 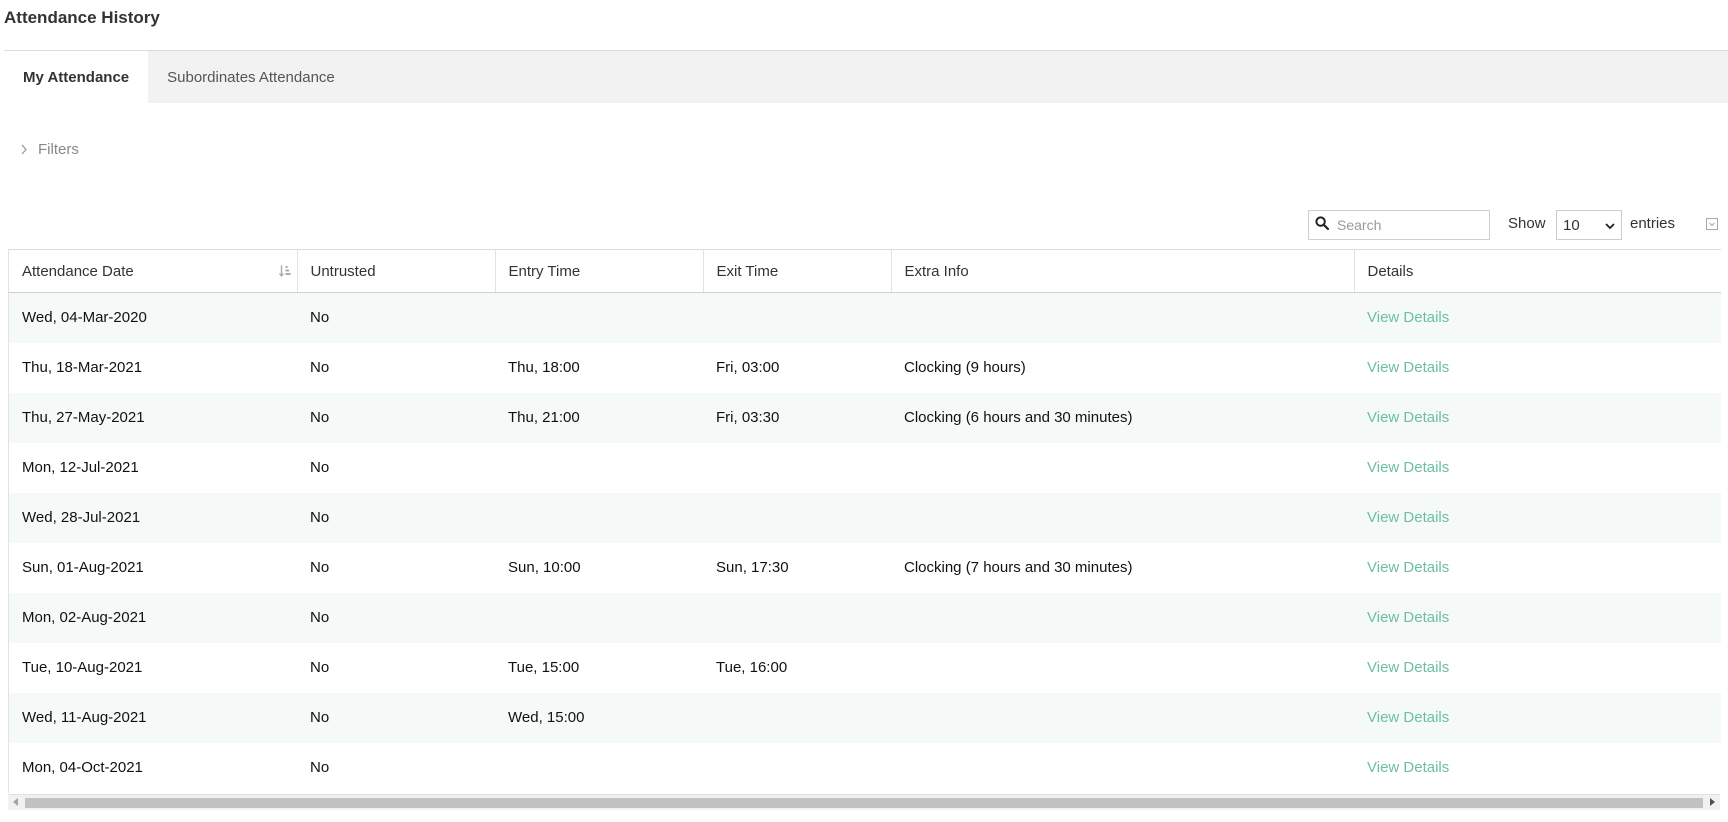 I want to click on page-title: Attendance History, so click(x=82, y=17).